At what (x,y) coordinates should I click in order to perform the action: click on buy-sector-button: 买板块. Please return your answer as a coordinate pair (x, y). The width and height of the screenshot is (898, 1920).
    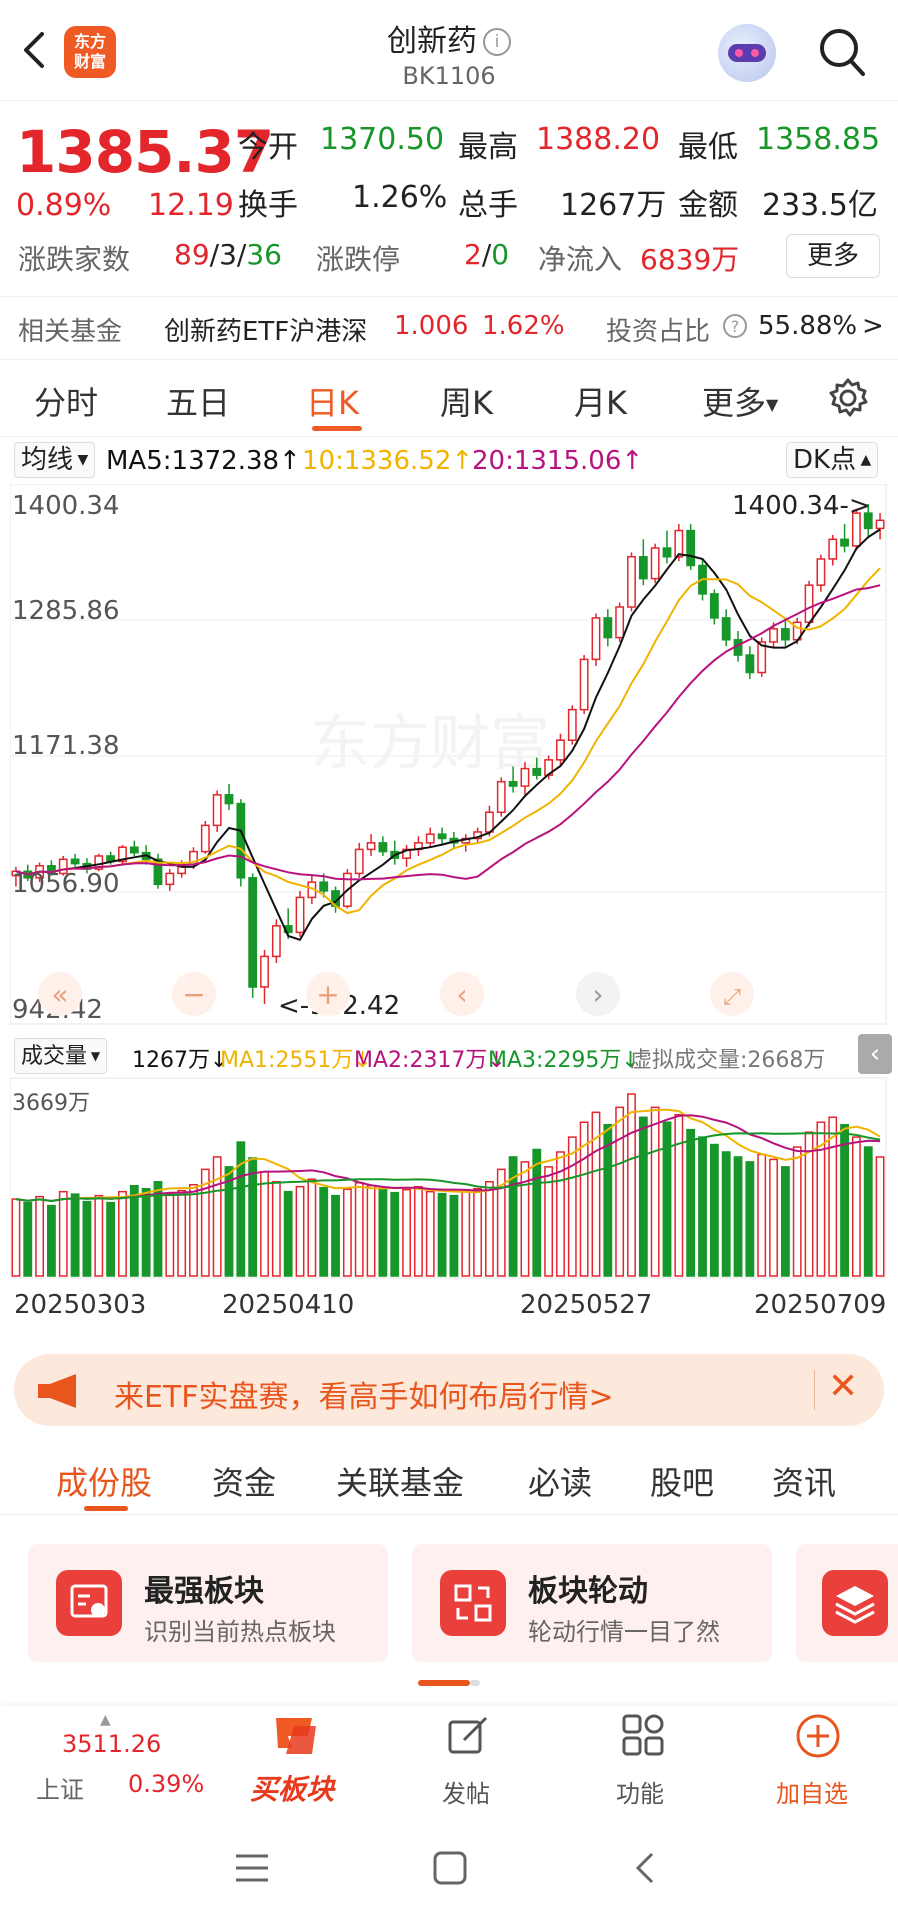
    Looking at the image, I should click on (292, 1758).